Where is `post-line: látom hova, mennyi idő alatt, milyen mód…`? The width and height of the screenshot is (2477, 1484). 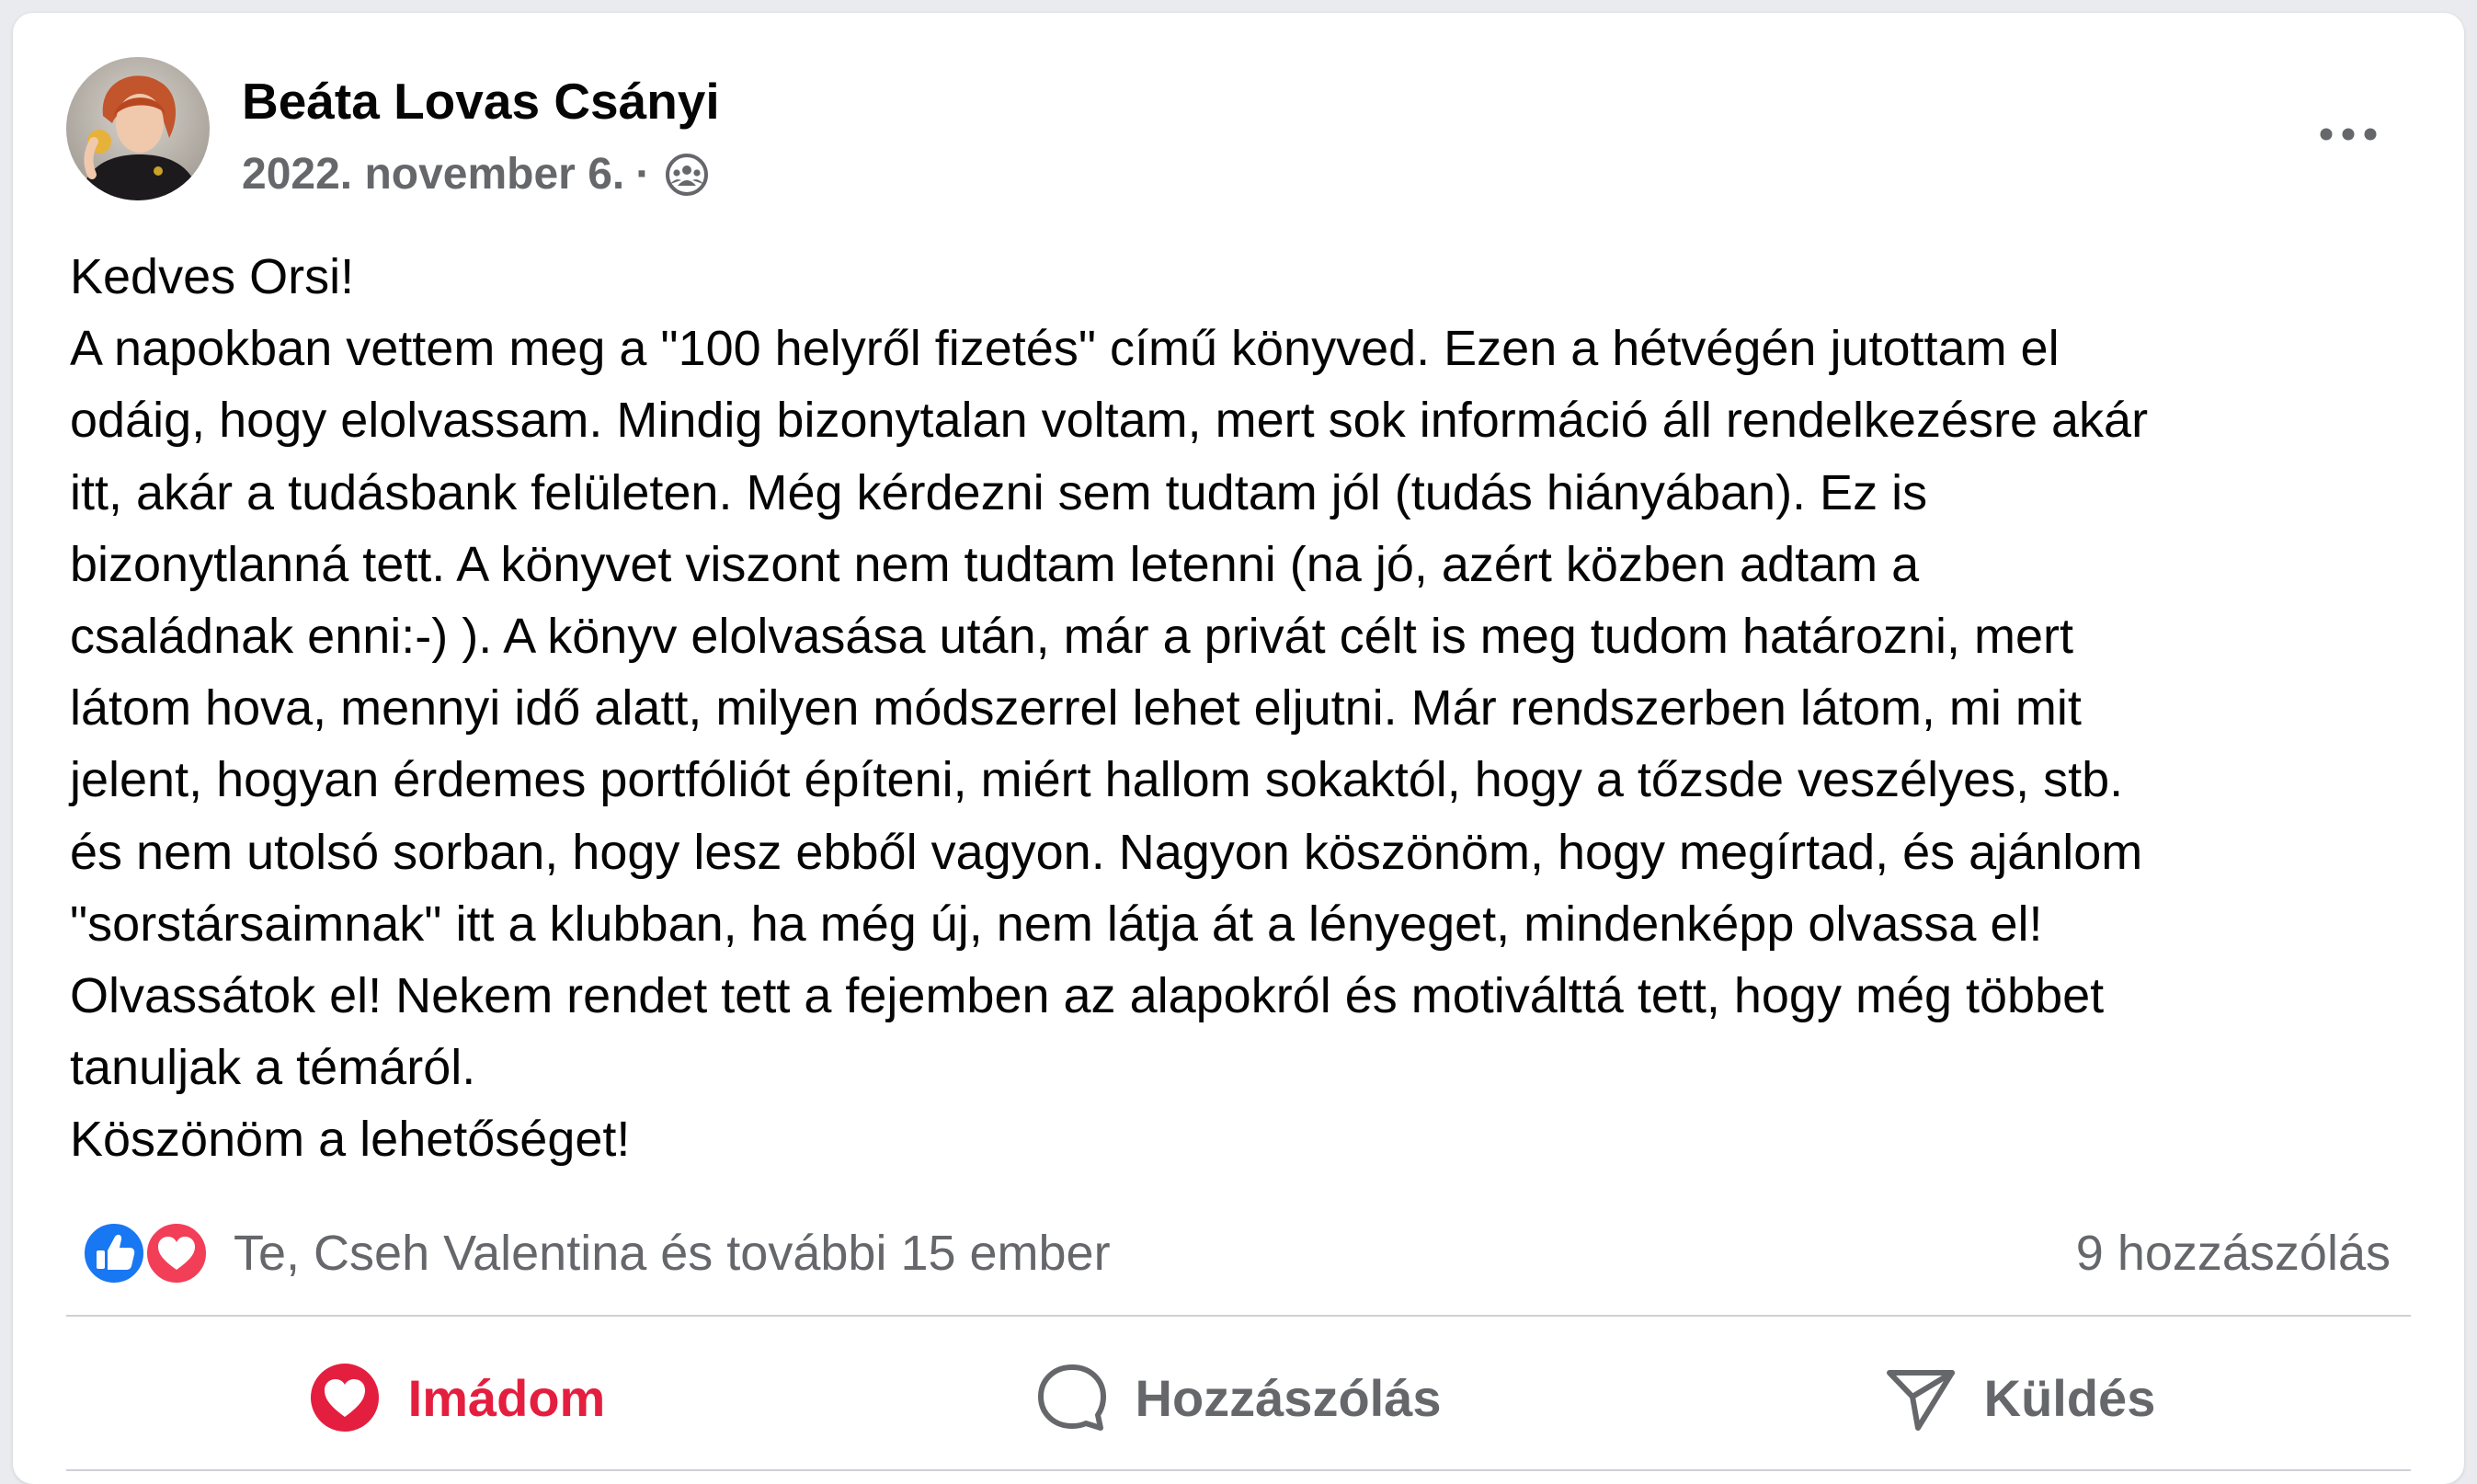 post-line: látom hova, mennyi idő alatt, milyen mód… is located at coordinates (1076, 708).